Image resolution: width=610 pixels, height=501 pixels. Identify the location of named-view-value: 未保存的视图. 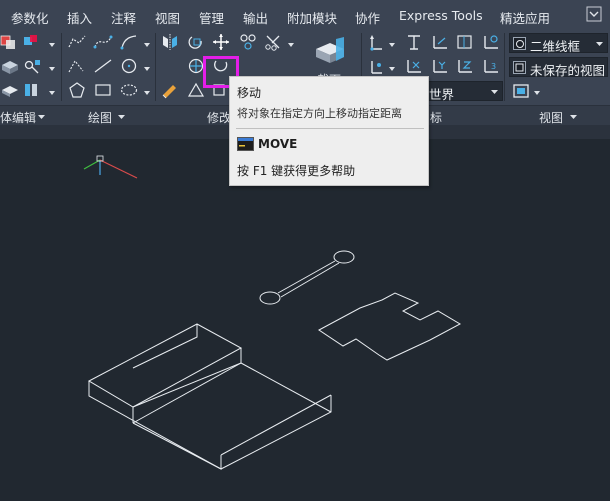
(568, 70).